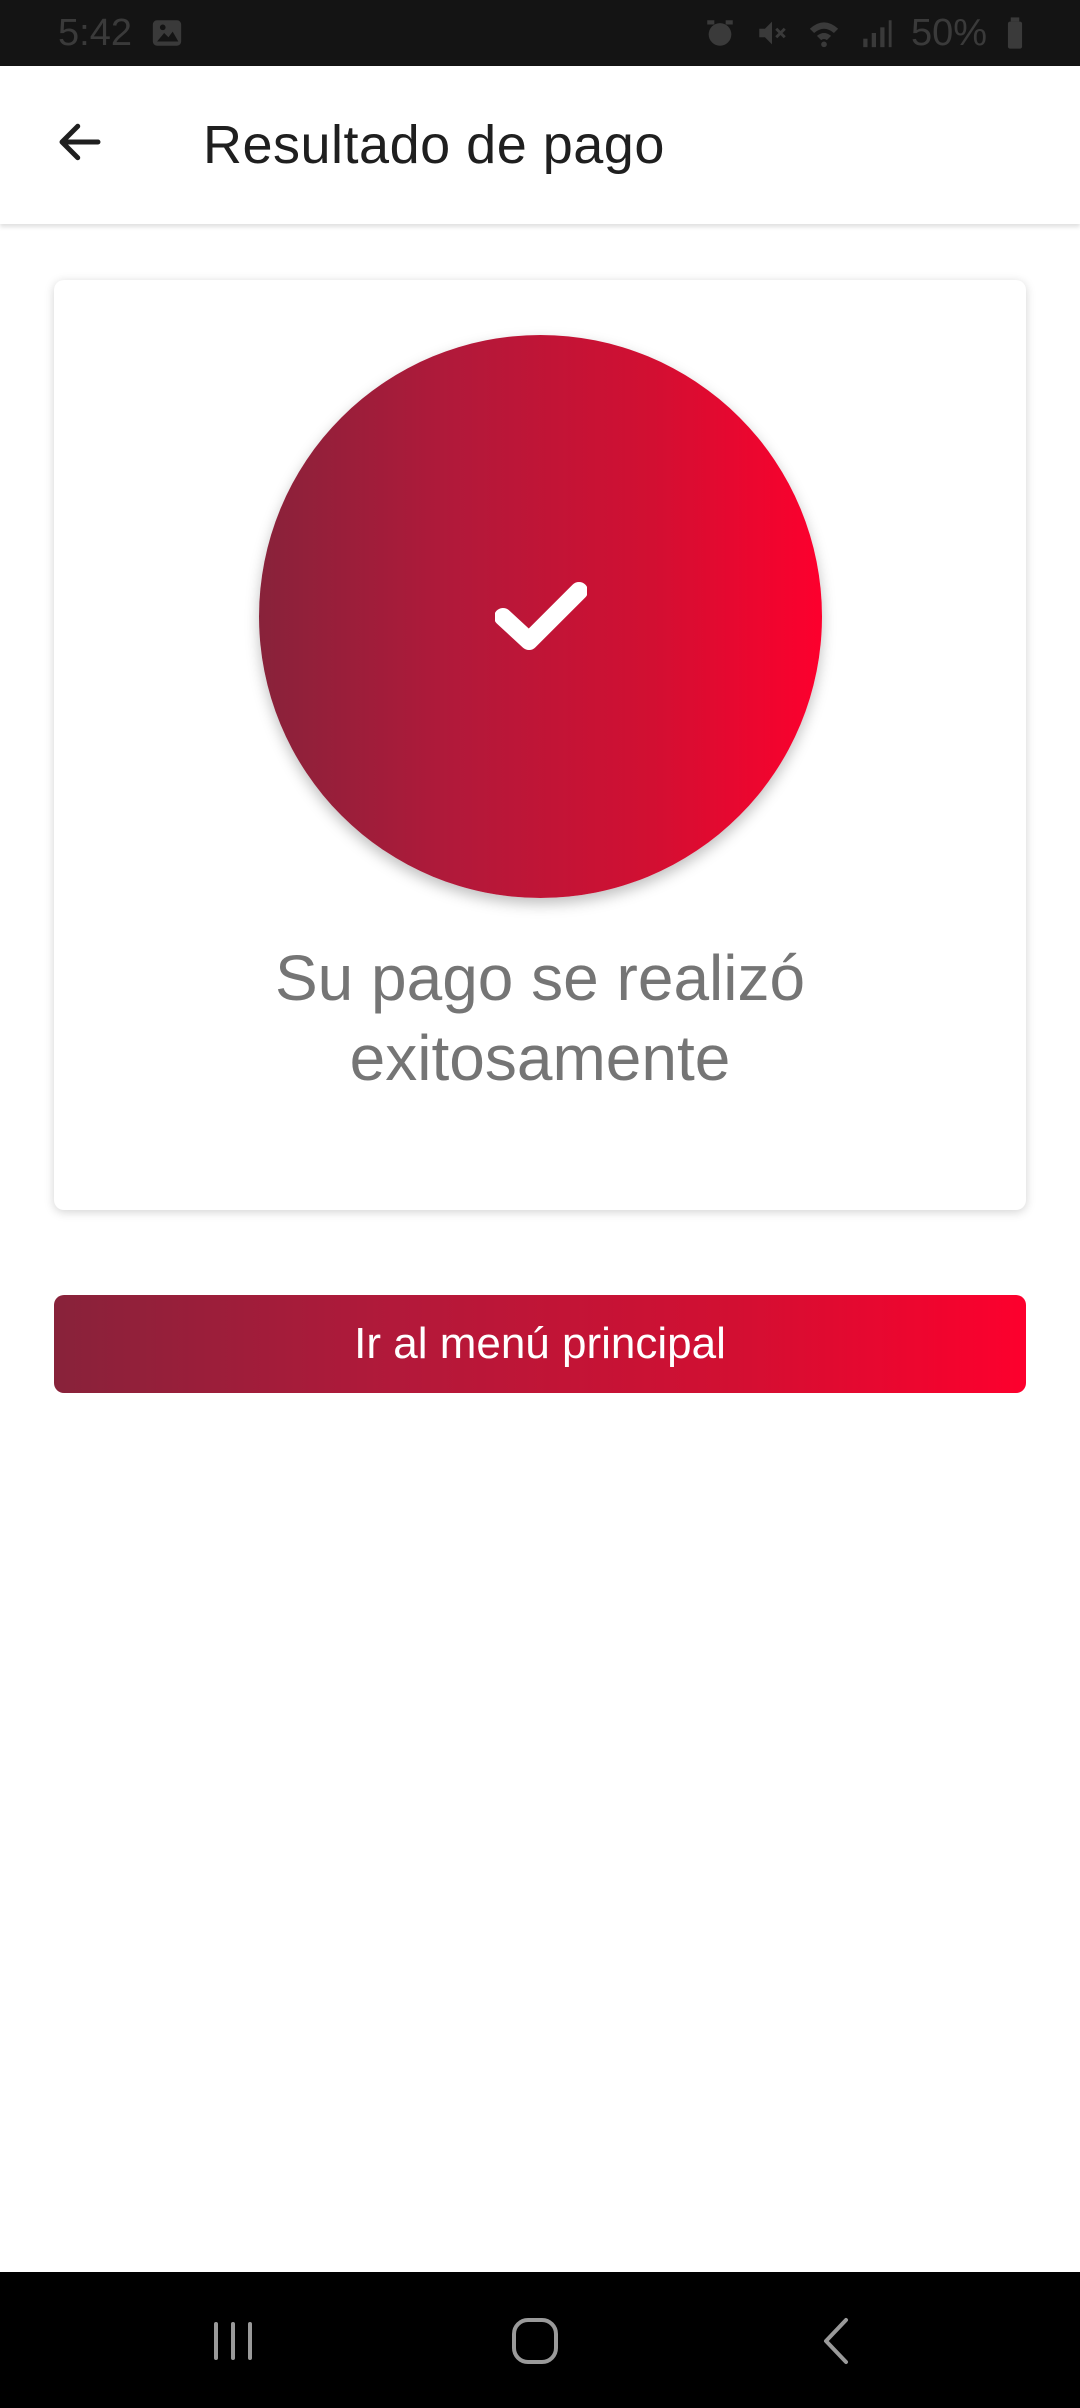 The image size is (1080, 2408). What do you see at coordinates (95, 32) in the screenshot?
I see `status-time: 5:42` at bounding box center [95, 32].